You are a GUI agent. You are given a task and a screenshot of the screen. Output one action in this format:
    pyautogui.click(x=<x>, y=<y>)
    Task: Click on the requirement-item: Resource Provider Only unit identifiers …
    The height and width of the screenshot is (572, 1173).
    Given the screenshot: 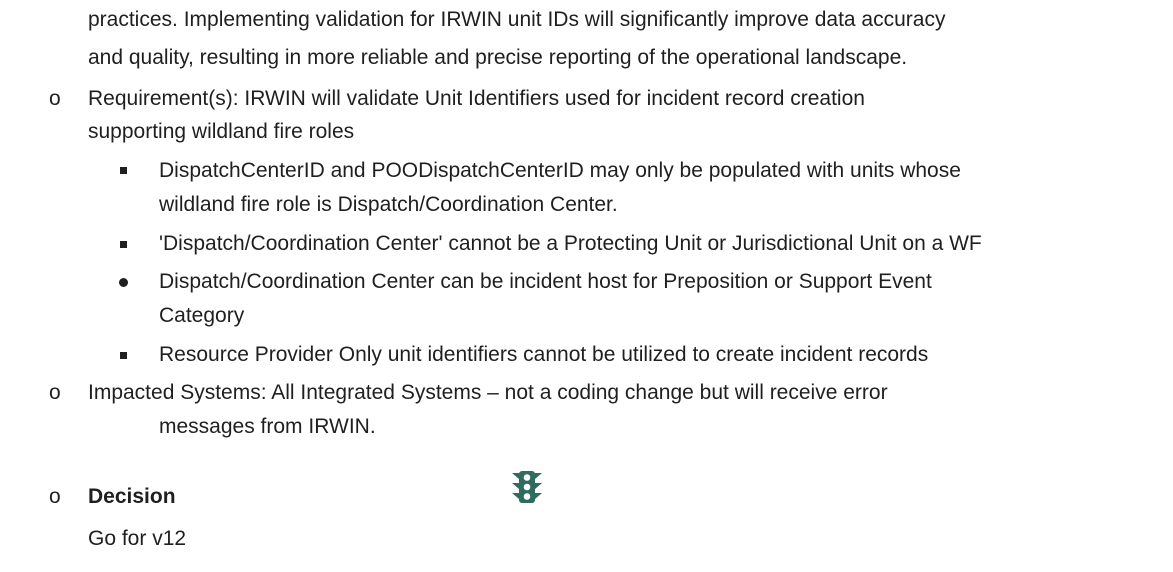 What is the action you would take?
    pyautogui.click(x=544, y=354)
    